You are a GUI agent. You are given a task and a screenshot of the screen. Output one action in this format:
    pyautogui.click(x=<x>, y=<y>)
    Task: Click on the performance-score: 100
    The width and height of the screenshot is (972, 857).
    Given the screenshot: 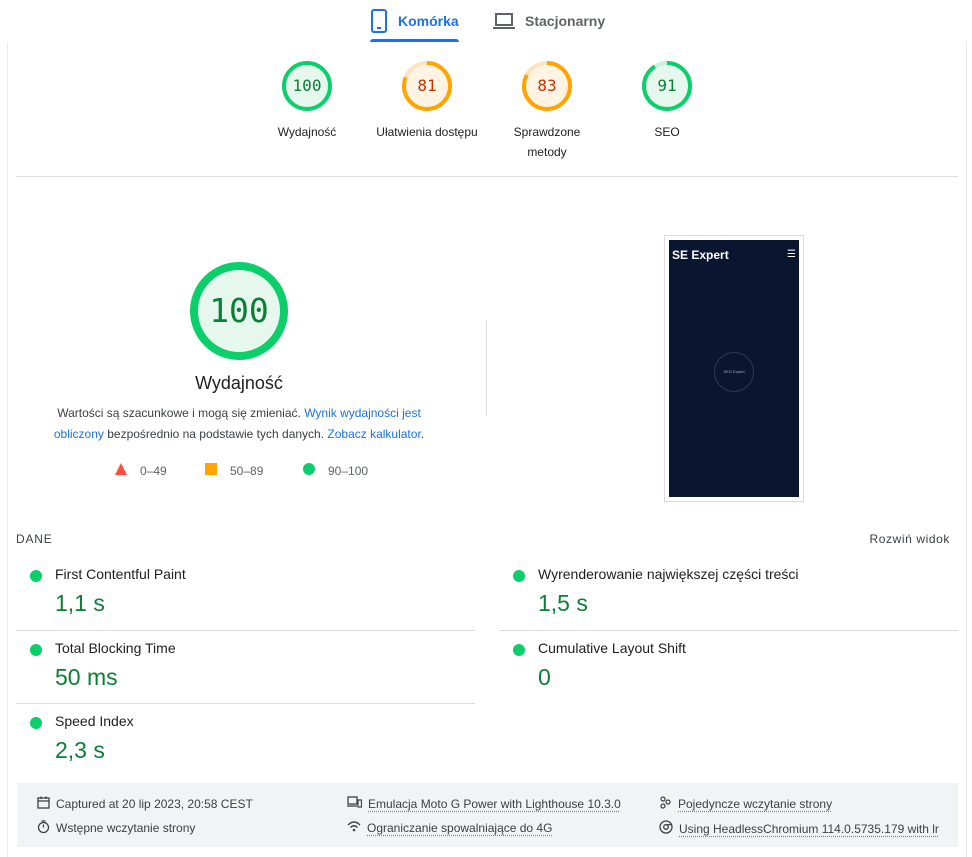 What is the action you would take?
    pyautogui.click(x=239, y=310)
    